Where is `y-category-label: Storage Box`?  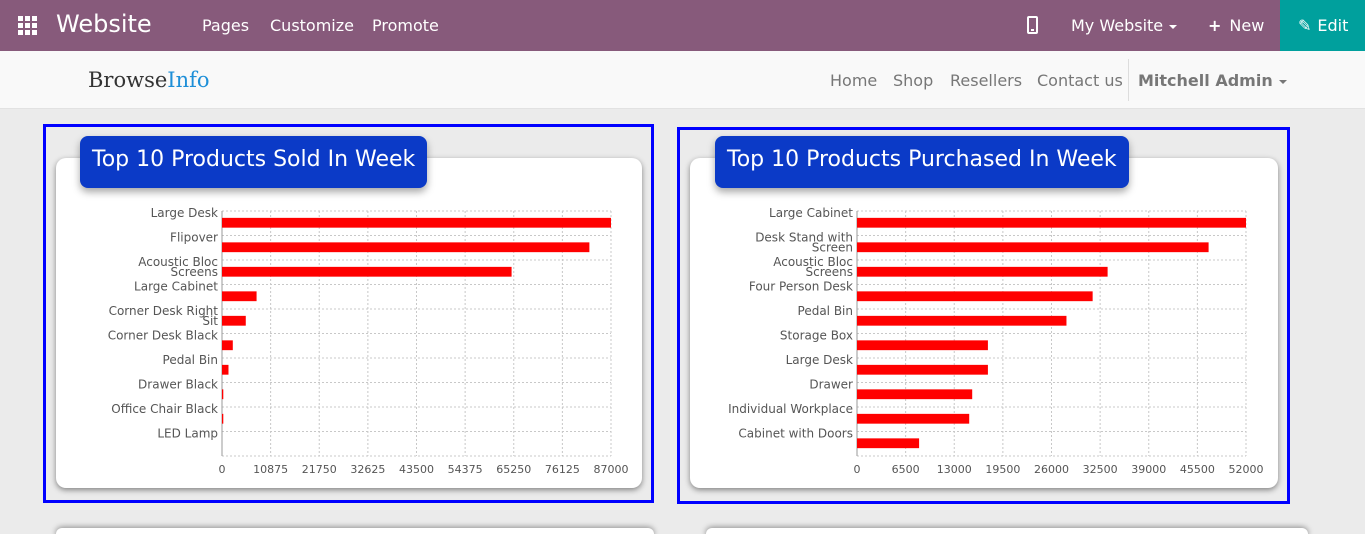
y-category-label: Storage Box is located at coordinates (816, 336).